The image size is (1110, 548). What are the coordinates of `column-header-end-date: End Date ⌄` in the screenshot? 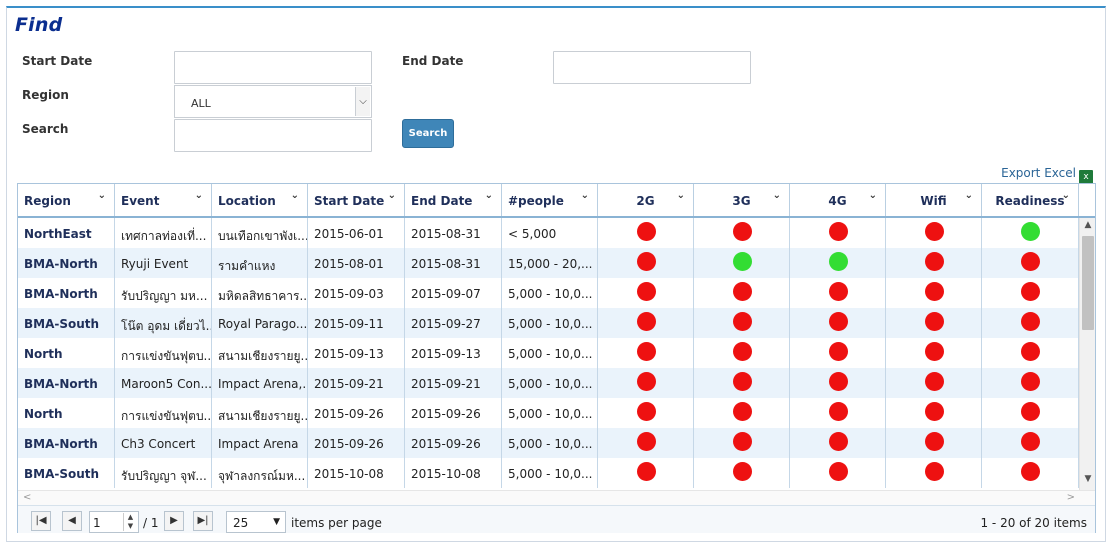 It's located at (453, 200).